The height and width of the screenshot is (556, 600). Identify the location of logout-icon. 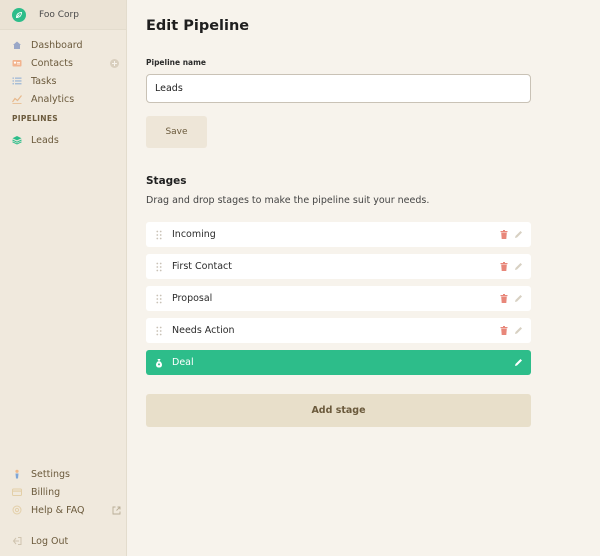
(17, 541).